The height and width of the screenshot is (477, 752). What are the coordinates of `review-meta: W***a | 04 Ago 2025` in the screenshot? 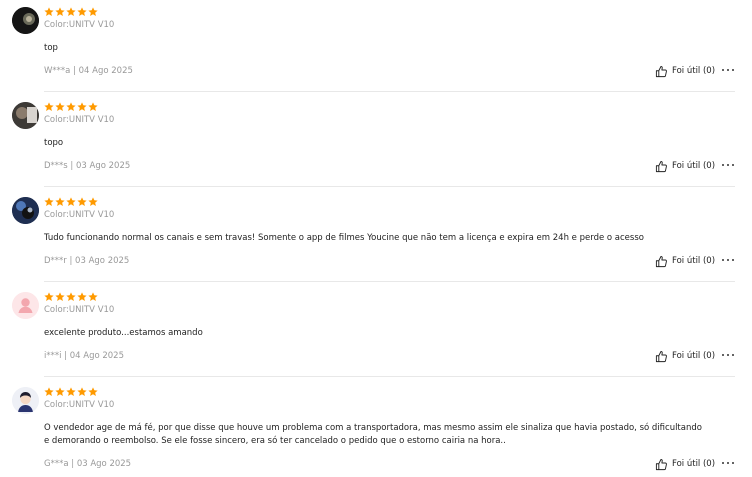 It's located at (88, 71).